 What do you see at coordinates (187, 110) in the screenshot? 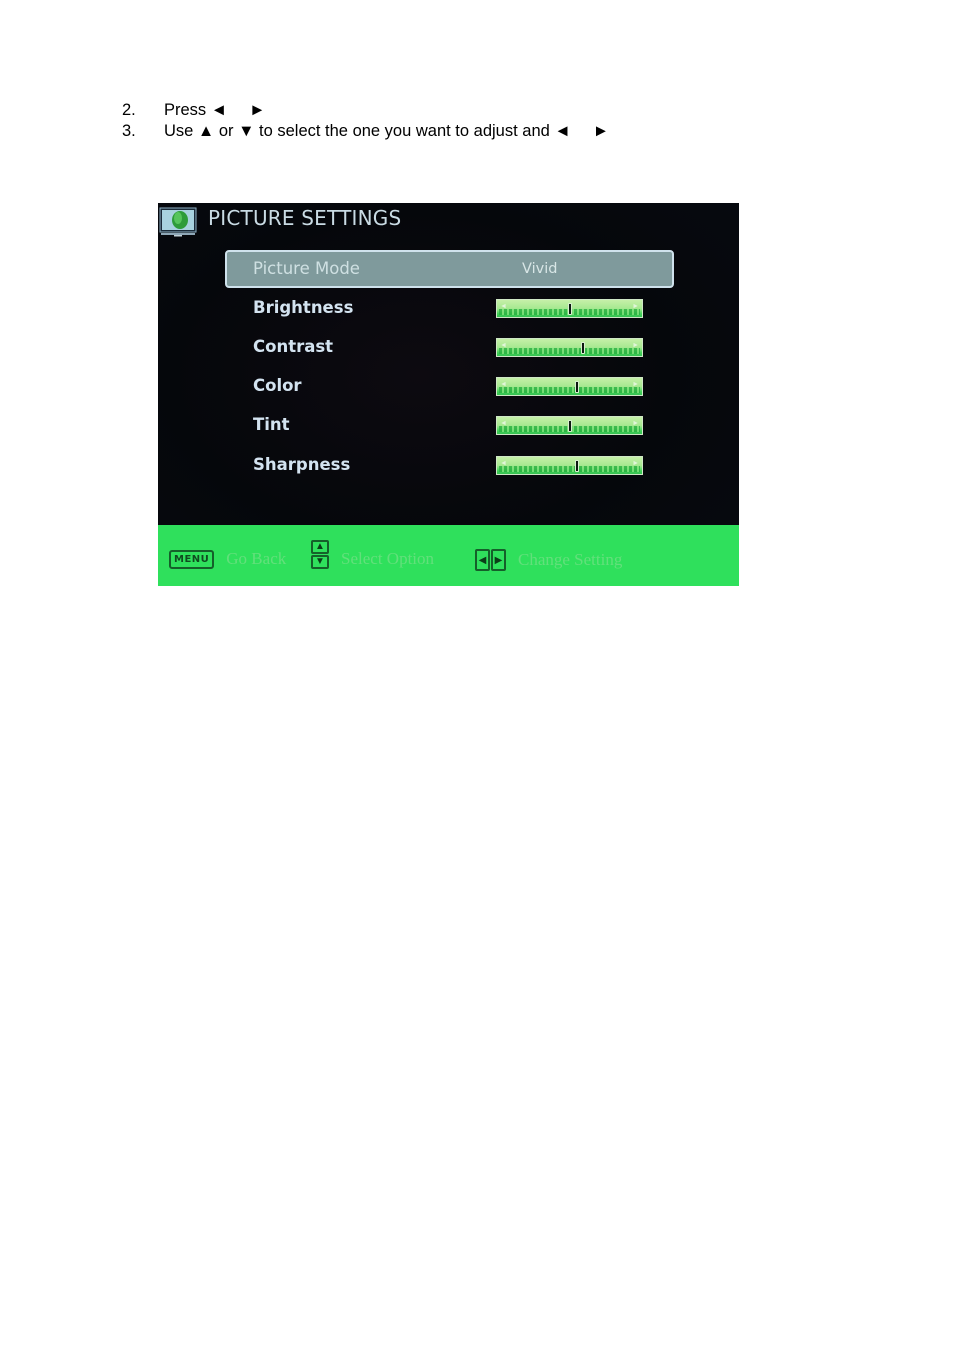
I see `step-text: Press` at bounding box center [187, 110].